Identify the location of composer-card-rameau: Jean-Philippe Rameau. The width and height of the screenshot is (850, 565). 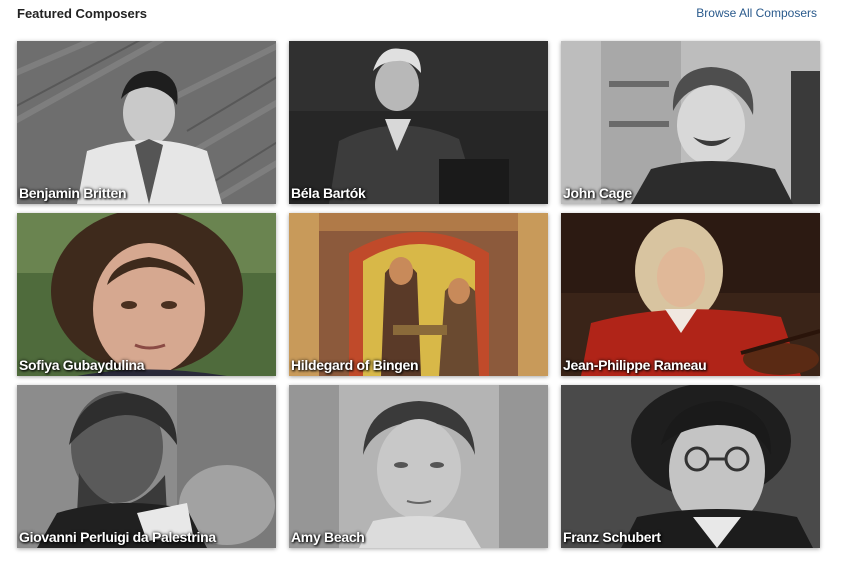
(690, 294).